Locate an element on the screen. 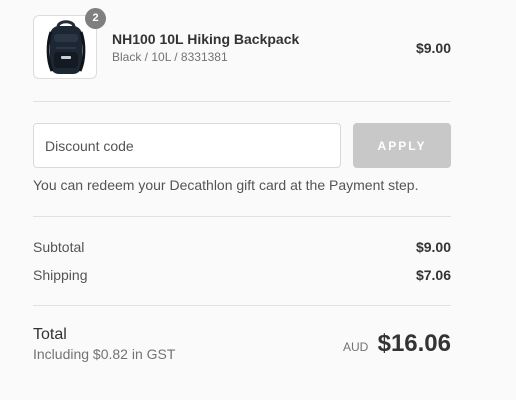 The width and height of the screenshot is (516, 400). shipping-value: $7.06 is located at coordinates (433, 275).